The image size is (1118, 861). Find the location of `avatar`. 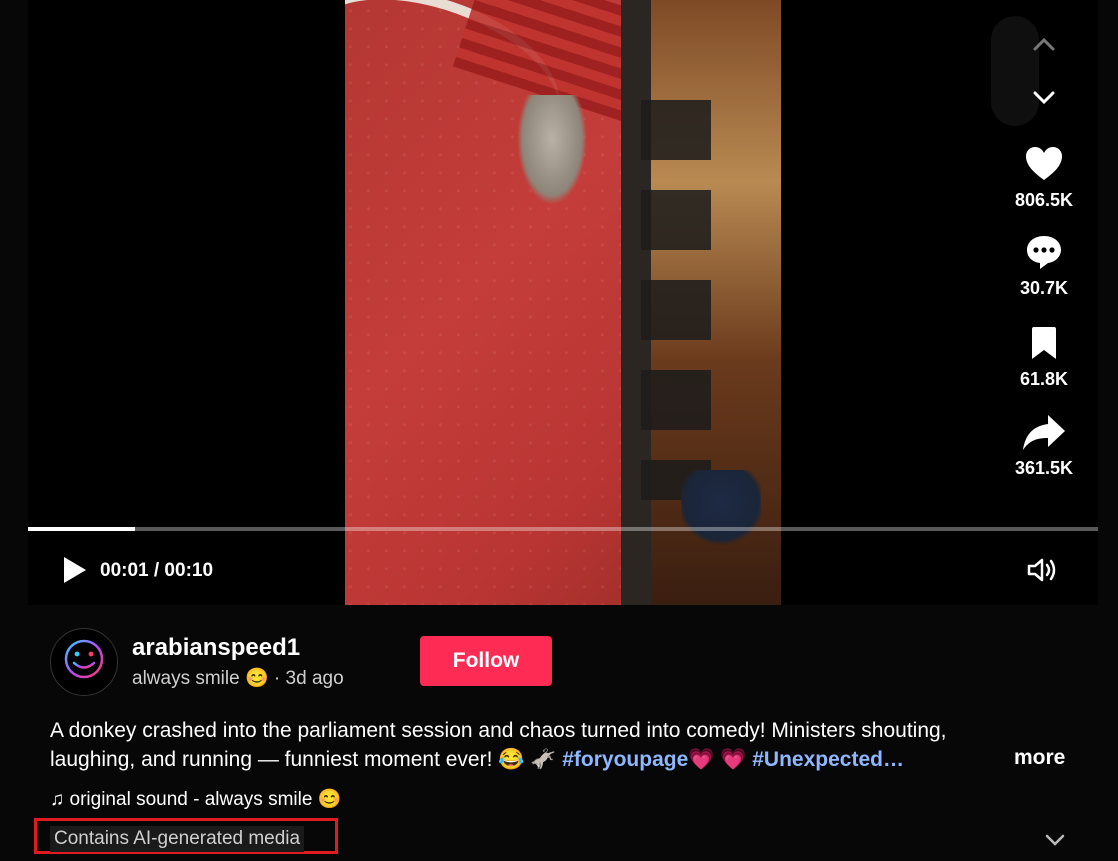

avatar is located at coordinates (84, 662).